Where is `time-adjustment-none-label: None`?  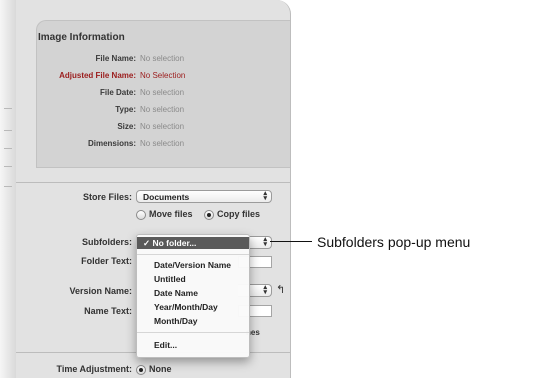
time-adjustment-none-label: None is located at coordinates (160, 369).